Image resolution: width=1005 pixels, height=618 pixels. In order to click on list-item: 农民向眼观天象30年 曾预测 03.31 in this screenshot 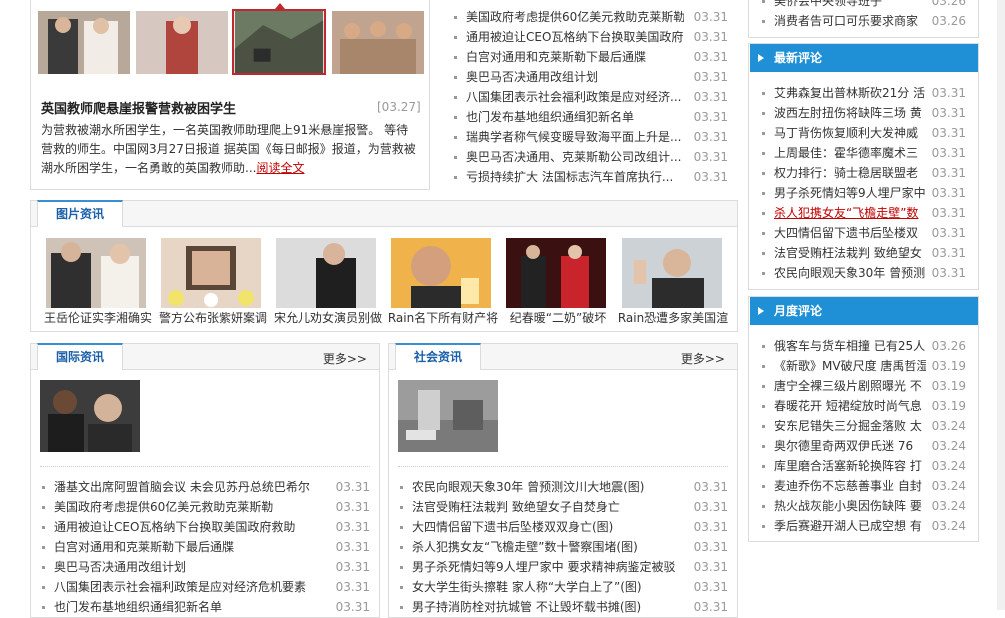, I will do `click(864, 273)`.